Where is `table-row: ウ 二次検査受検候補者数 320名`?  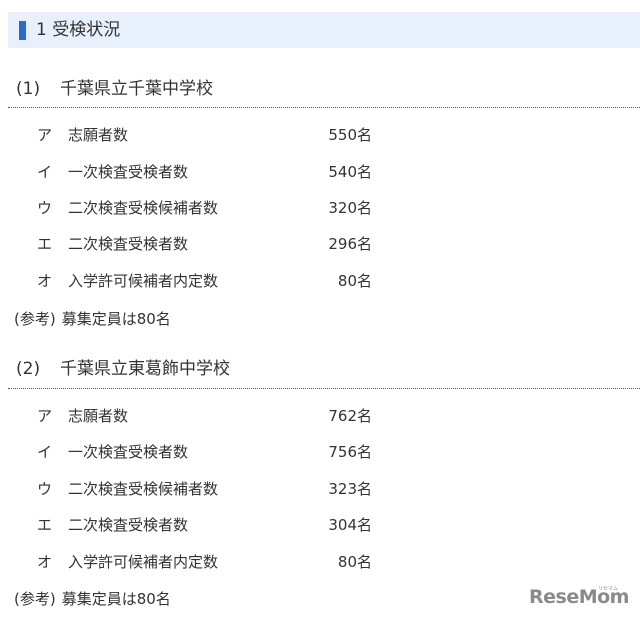
table-row: ウ 二次検査受検候補者数 320名 is located at coordinates (320, 208).